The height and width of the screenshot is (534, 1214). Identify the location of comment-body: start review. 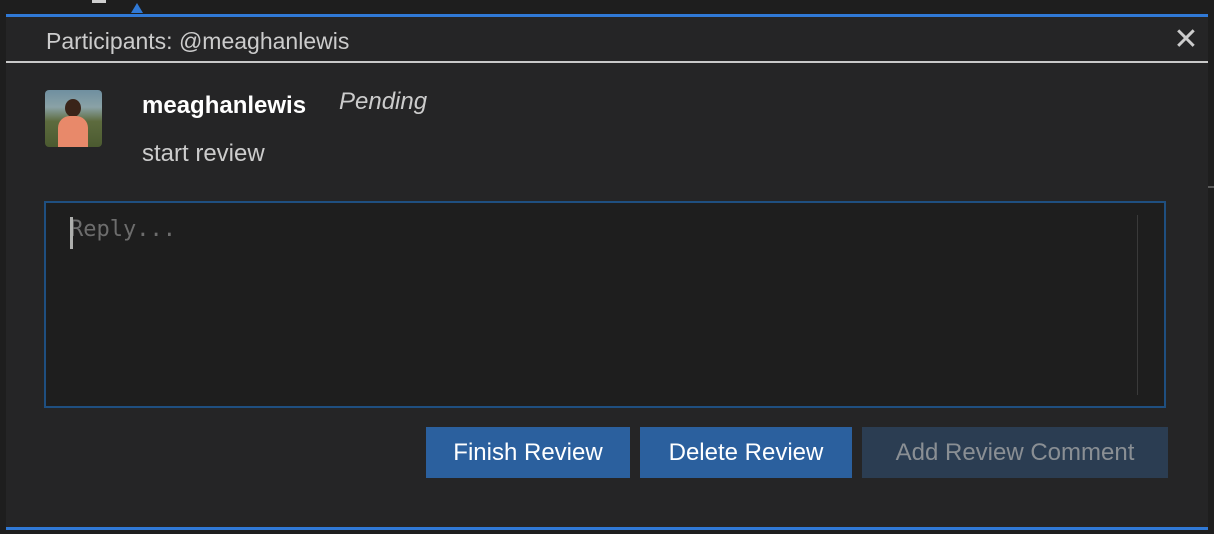
(203, 153).